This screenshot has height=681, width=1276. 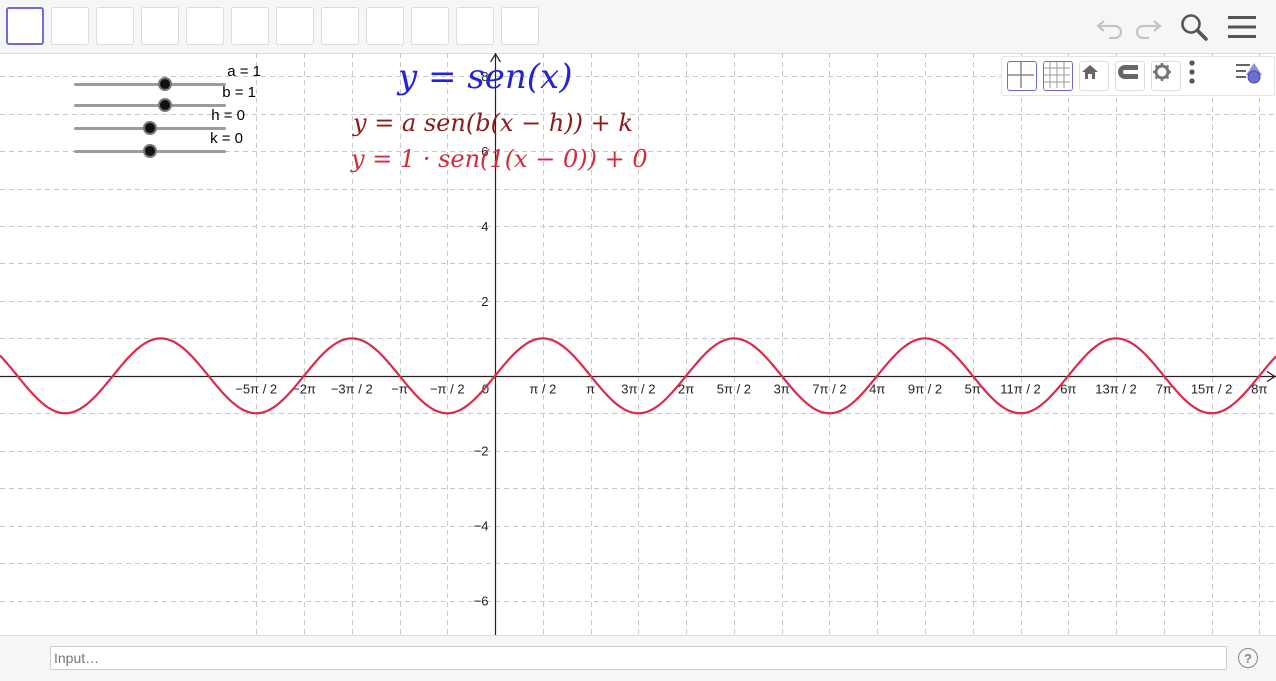 I want to click on more-icon, so click(x=1205, y=76).